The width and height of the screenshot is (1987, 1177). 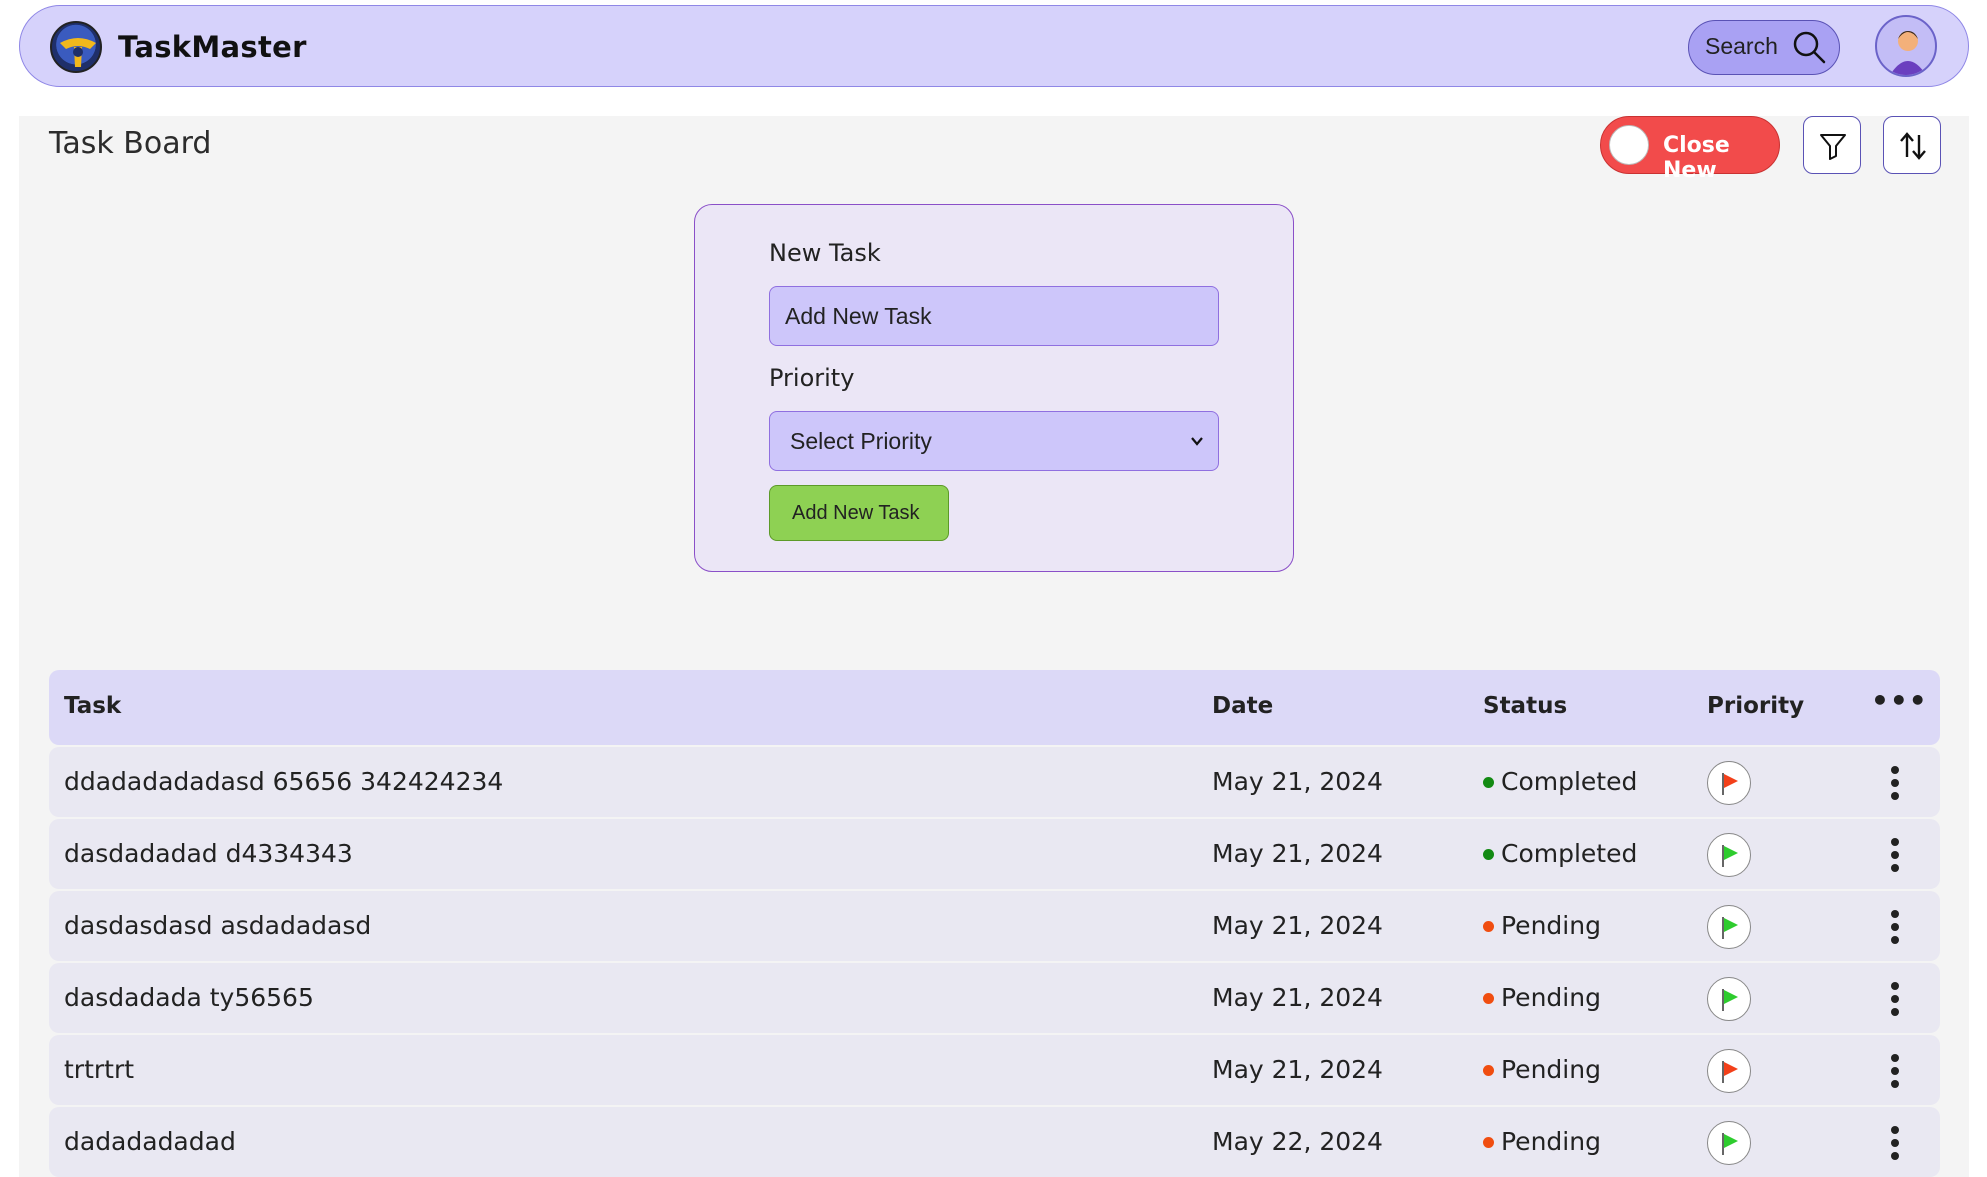 I want to click on app-logo-icon, so click(x=76, y=47).